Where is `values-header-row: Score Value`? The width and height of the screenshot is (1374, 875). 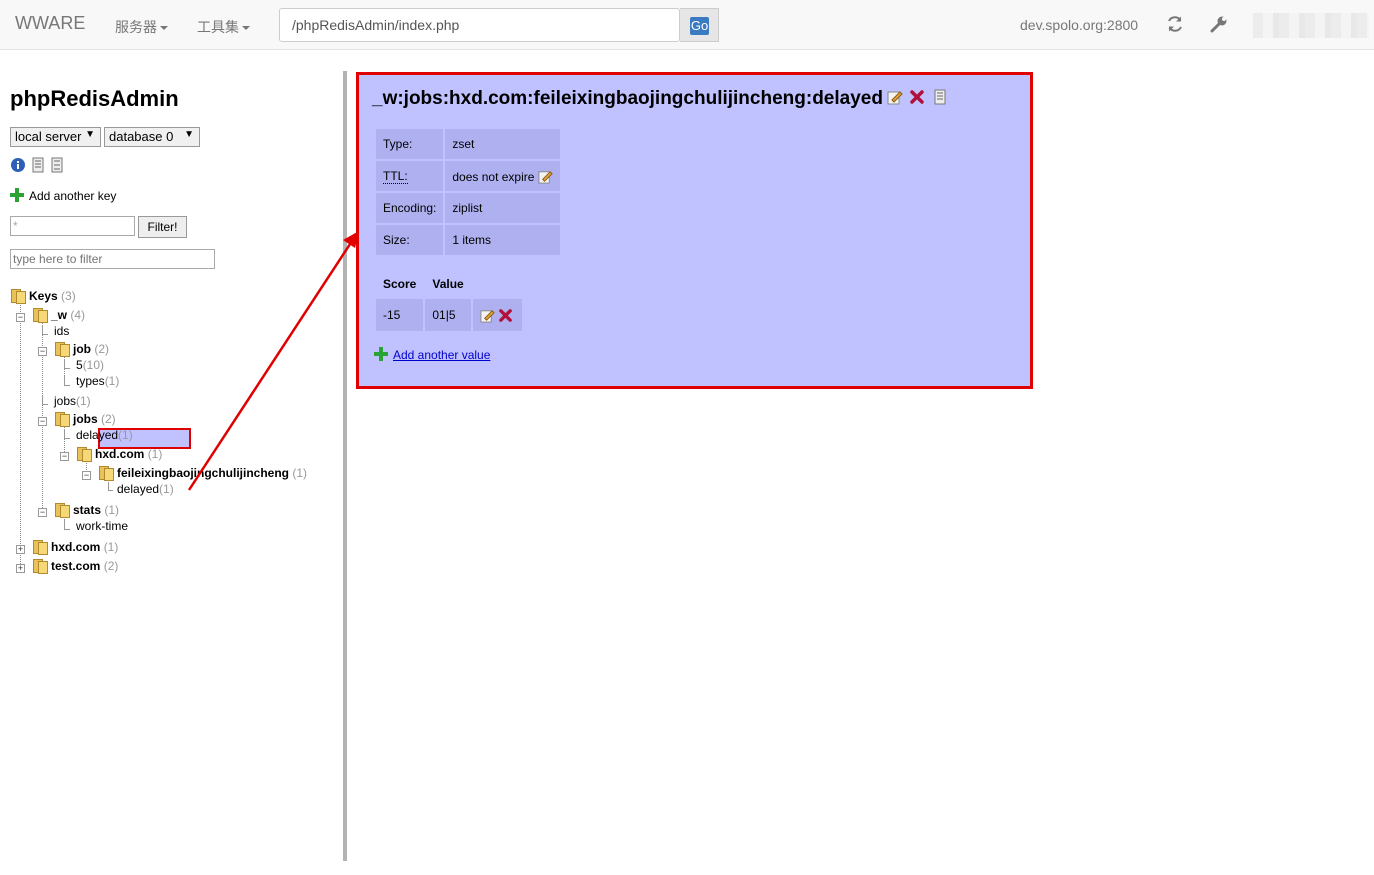
values-header-row: Score Value is located at coordinates (449, 284).